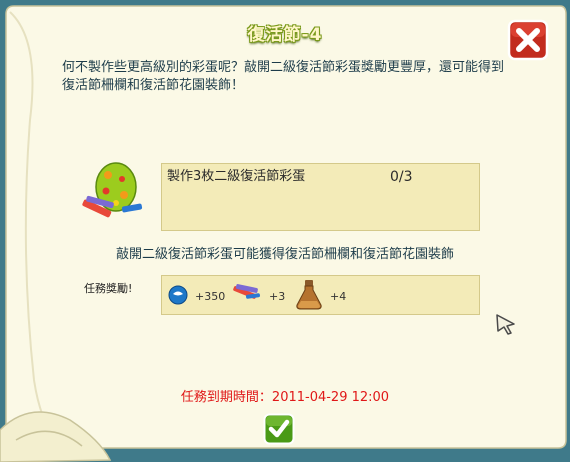  I want to click on experience-orb-icon, so click(178, 295).